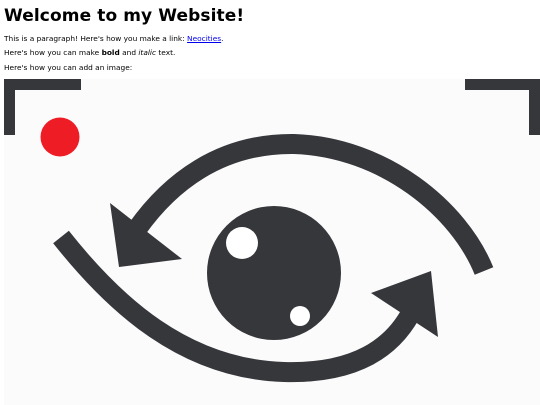 This screenshot has height=405, width=540. What do you see at coordinates (68, 67) in the screenshot?
I see `image-paragraph: Here's how you can add an image:` at bounding box center [68, 67].